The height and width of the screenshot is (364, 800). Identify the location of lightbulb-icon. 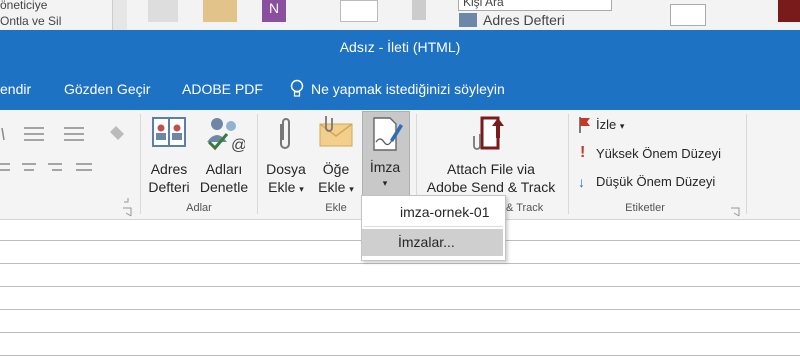
(297, 89).